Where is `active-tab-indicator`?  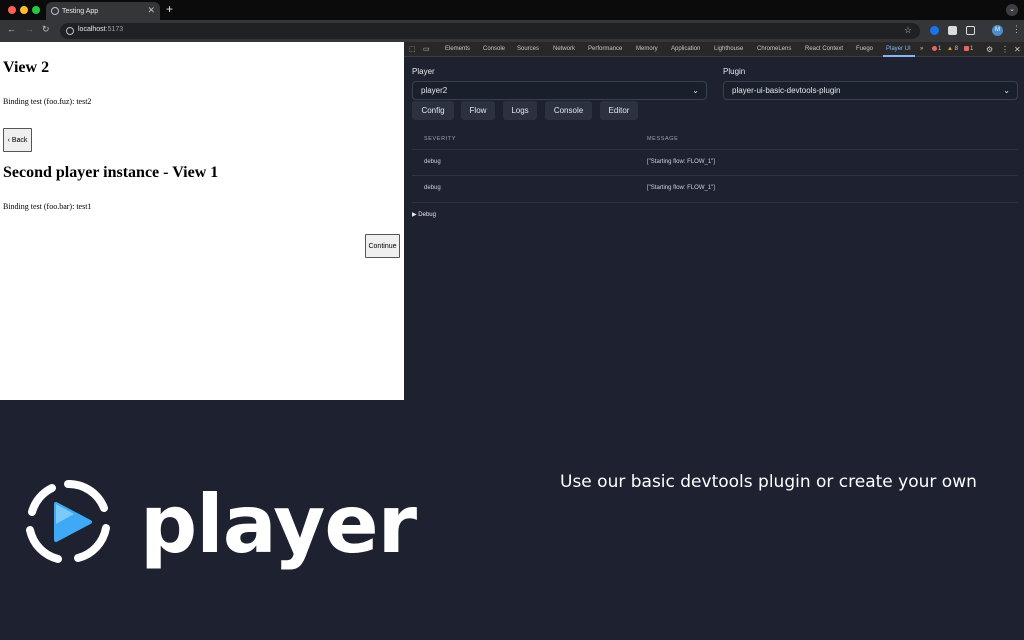
active-tab-indicator is located at coordinates (899, 56).